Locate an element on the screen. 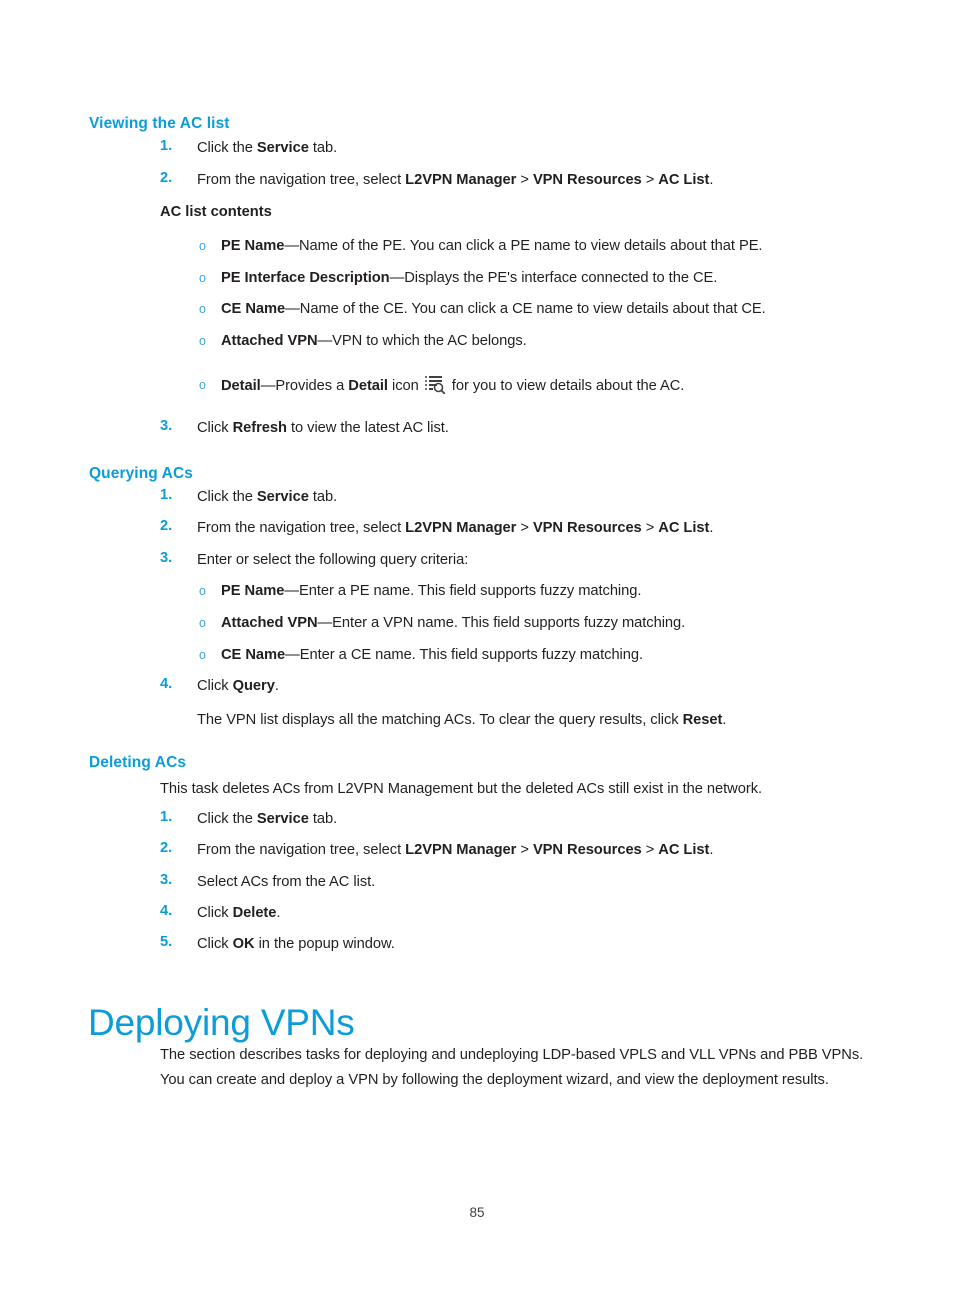  step-text: Click Query. is located at coordinates (238, 686).